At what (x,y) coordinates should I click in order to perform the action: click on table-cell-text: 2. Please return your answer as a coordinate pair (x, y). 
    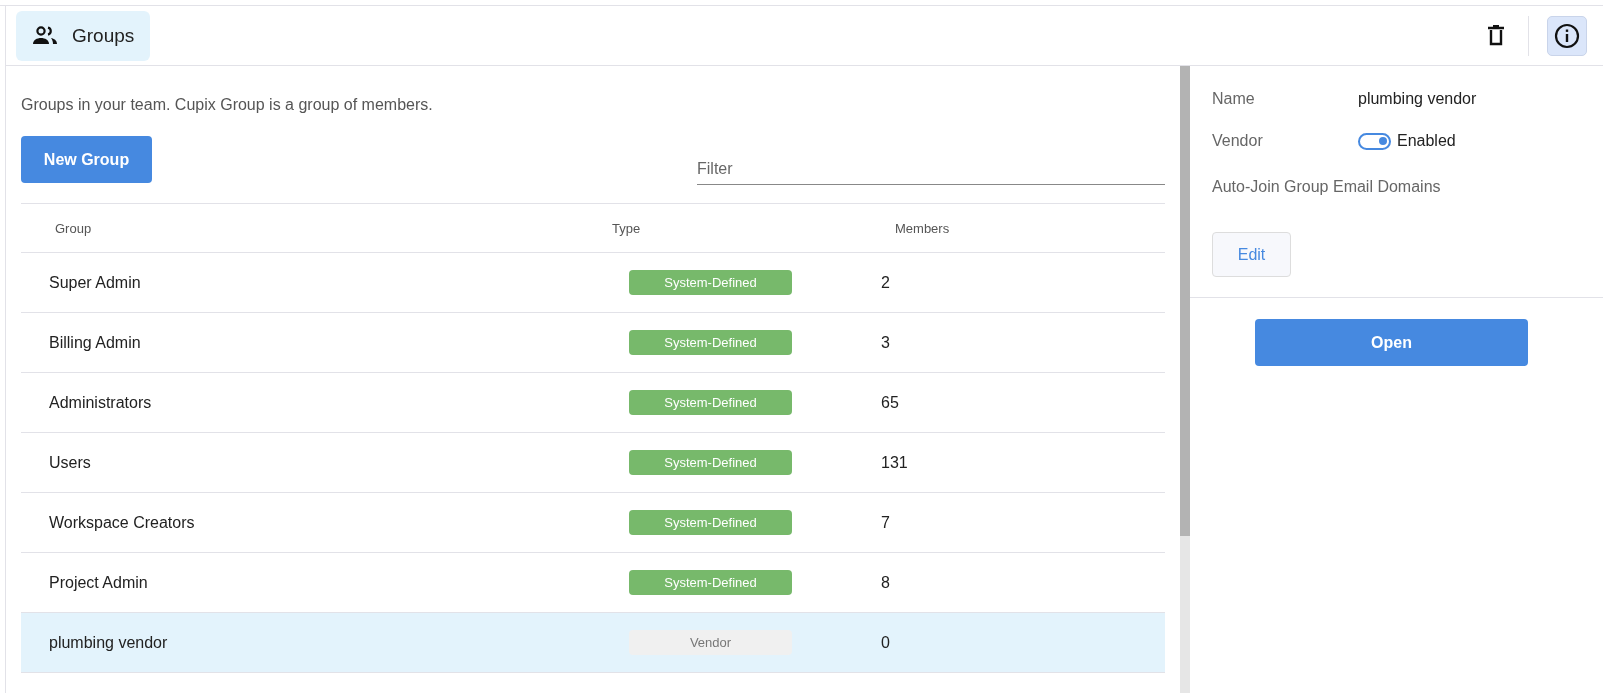
    Looking at the image, I should click on (885, 282).